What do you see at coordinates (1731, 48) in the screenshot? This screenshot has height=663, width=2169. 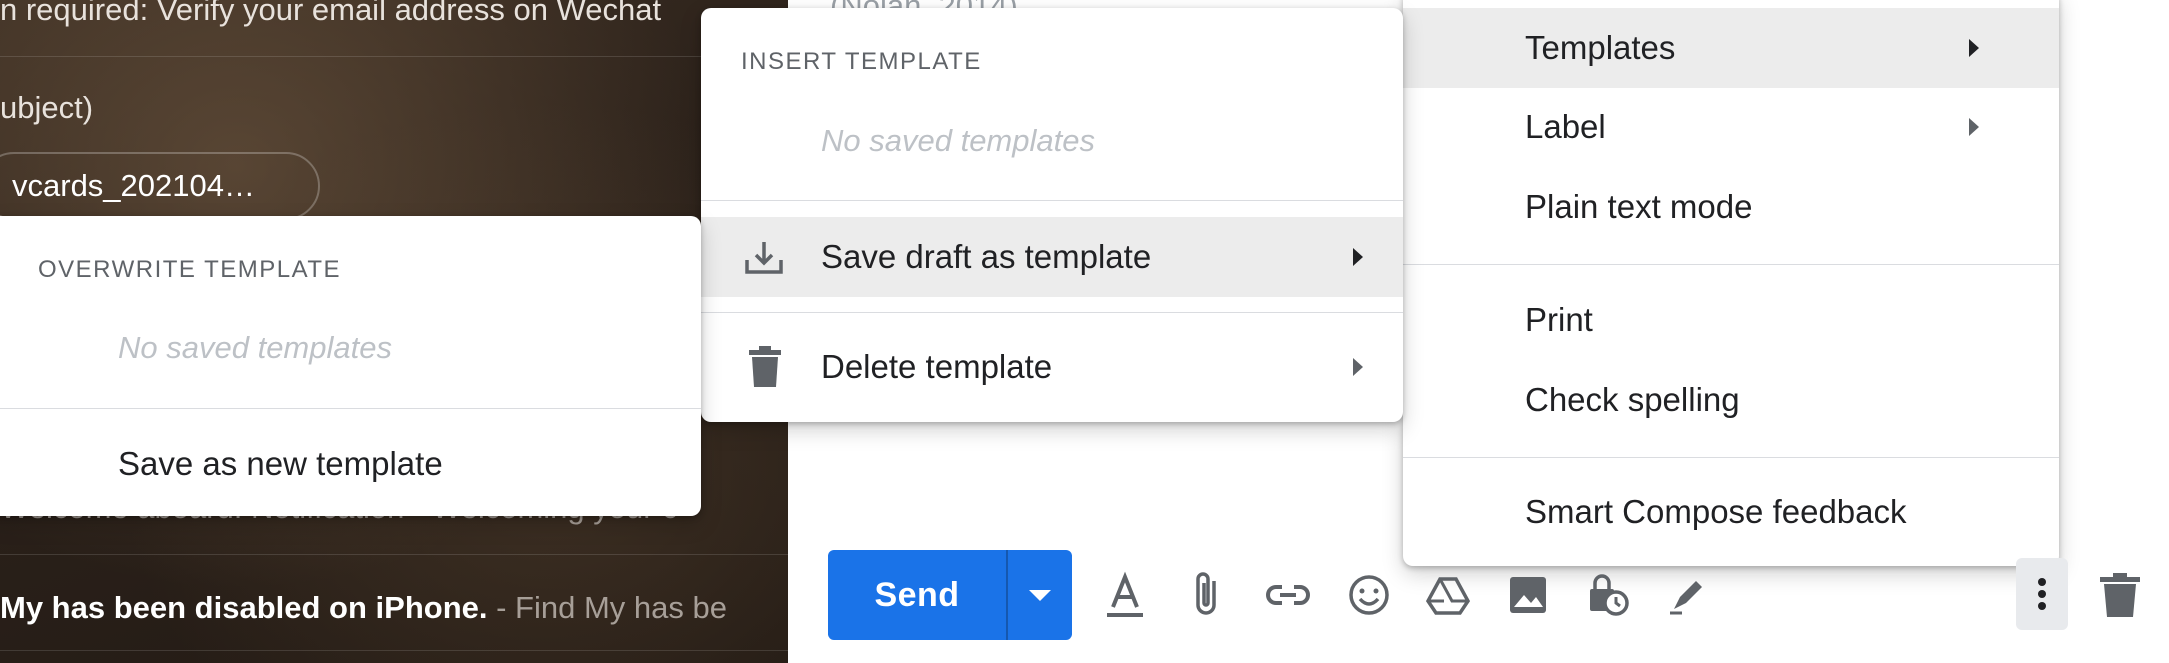 I see `menu-item-templates: Templates` at bounding box center [1731, 48].